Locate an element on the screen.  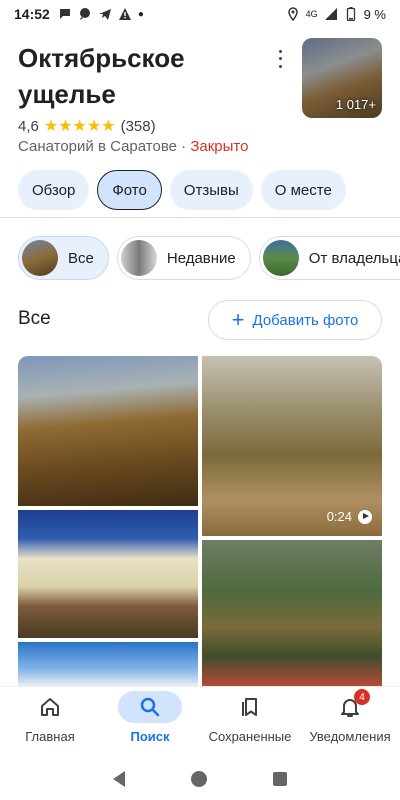
search-icon is located at coordinates (150, 707).